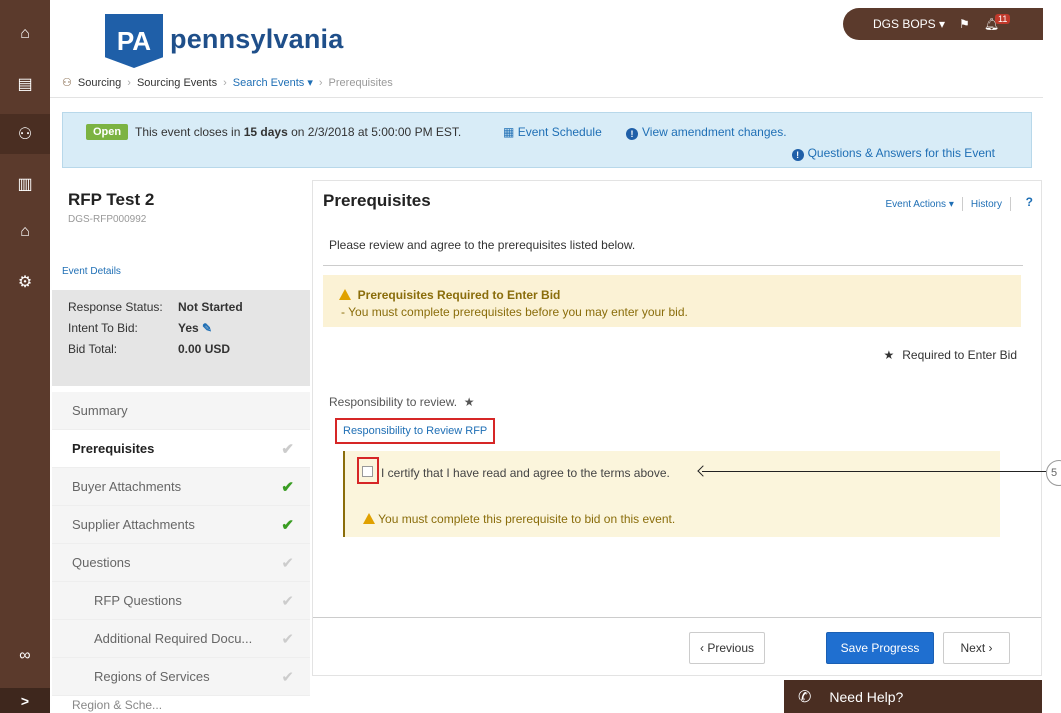  Describe the element at coordinates (149, 349) in the screenshot. I see `bid-total-row: Bid Total: 0.00 USD` at that location.